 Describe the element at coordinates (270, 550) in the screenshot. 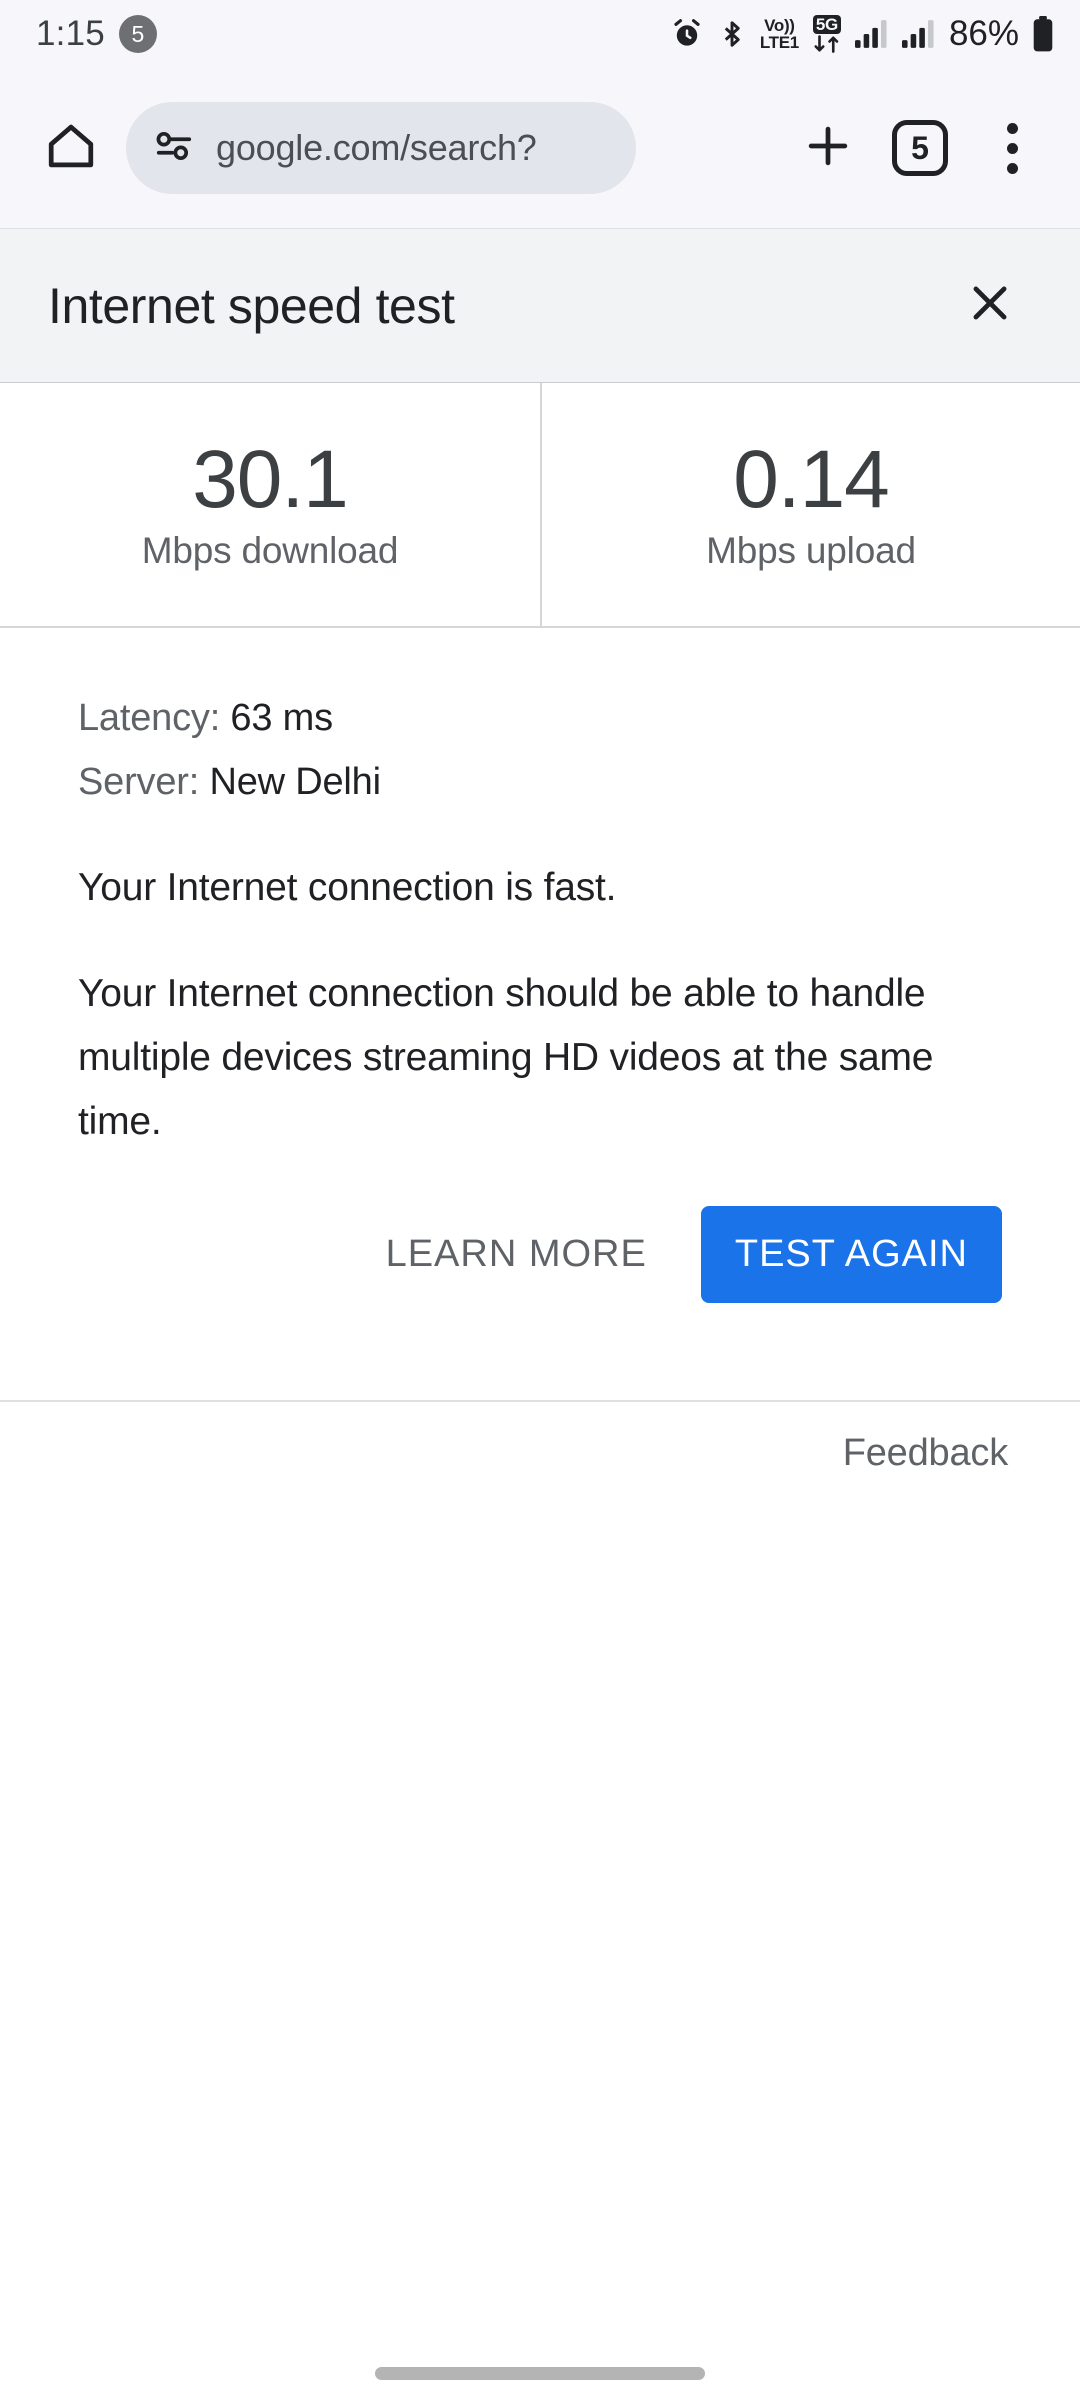

I see `download-label: Mbps download` at that location.